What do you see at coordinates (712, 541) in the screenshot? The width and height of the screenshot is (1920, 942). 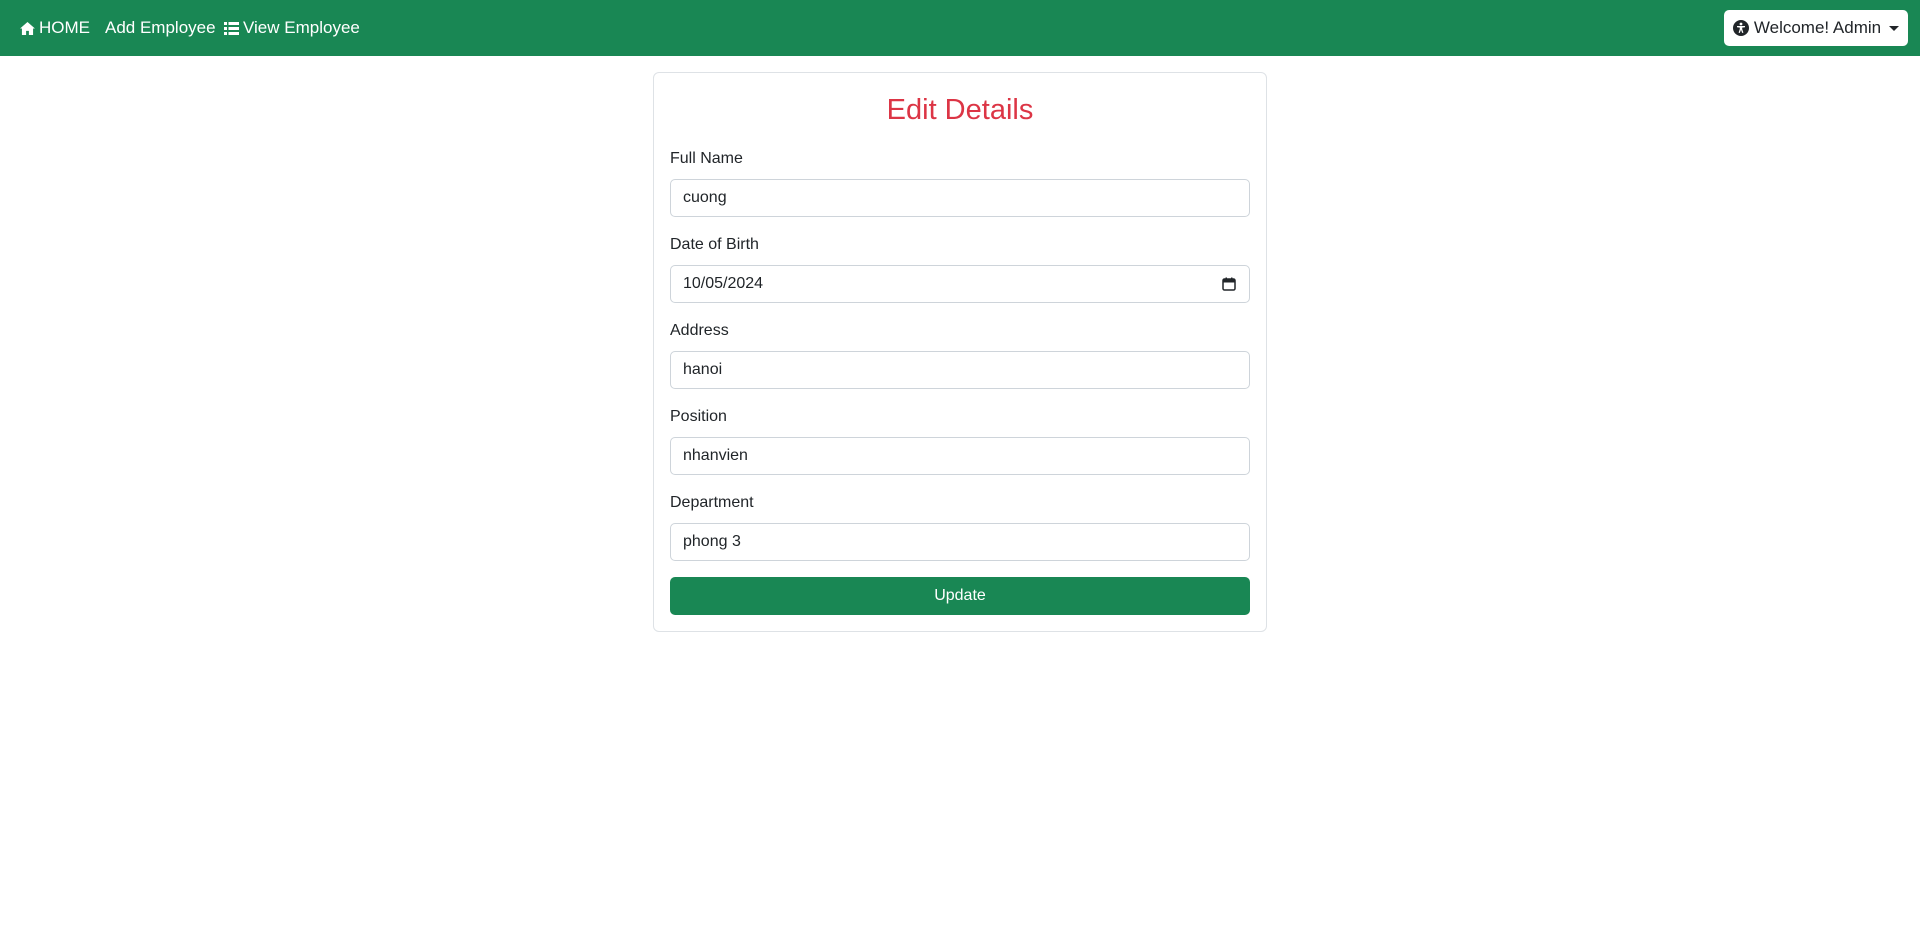 I see `department-value: phong 3` at bounding box center [712, 541].